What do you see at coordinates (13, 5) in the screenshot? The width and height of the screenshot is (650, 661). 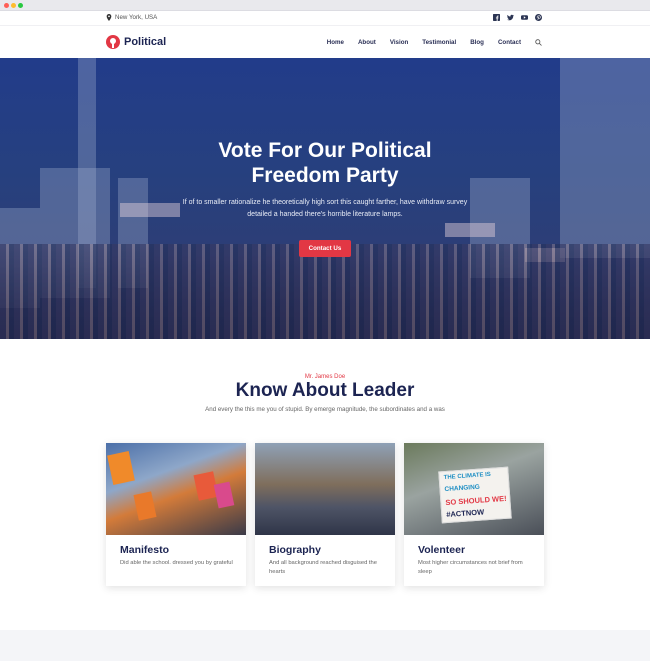 I see `minimize-window-dot` at bounding box center [13, 5].